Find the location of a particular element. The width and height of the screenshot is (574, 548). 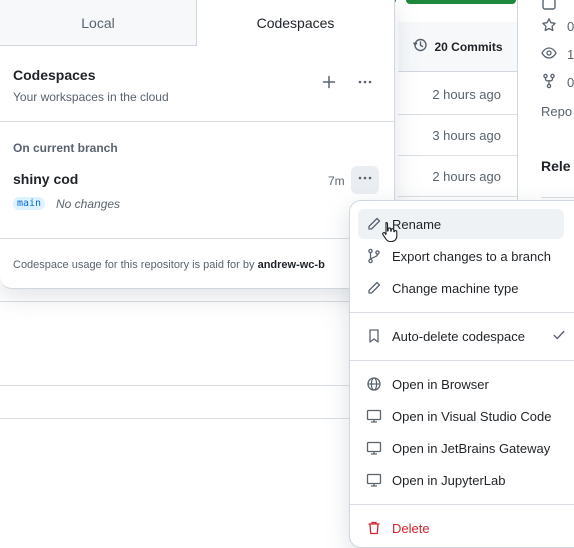

codespaces-subtitle: Your workspaces in the cloud is located at coordinates (91, 97).